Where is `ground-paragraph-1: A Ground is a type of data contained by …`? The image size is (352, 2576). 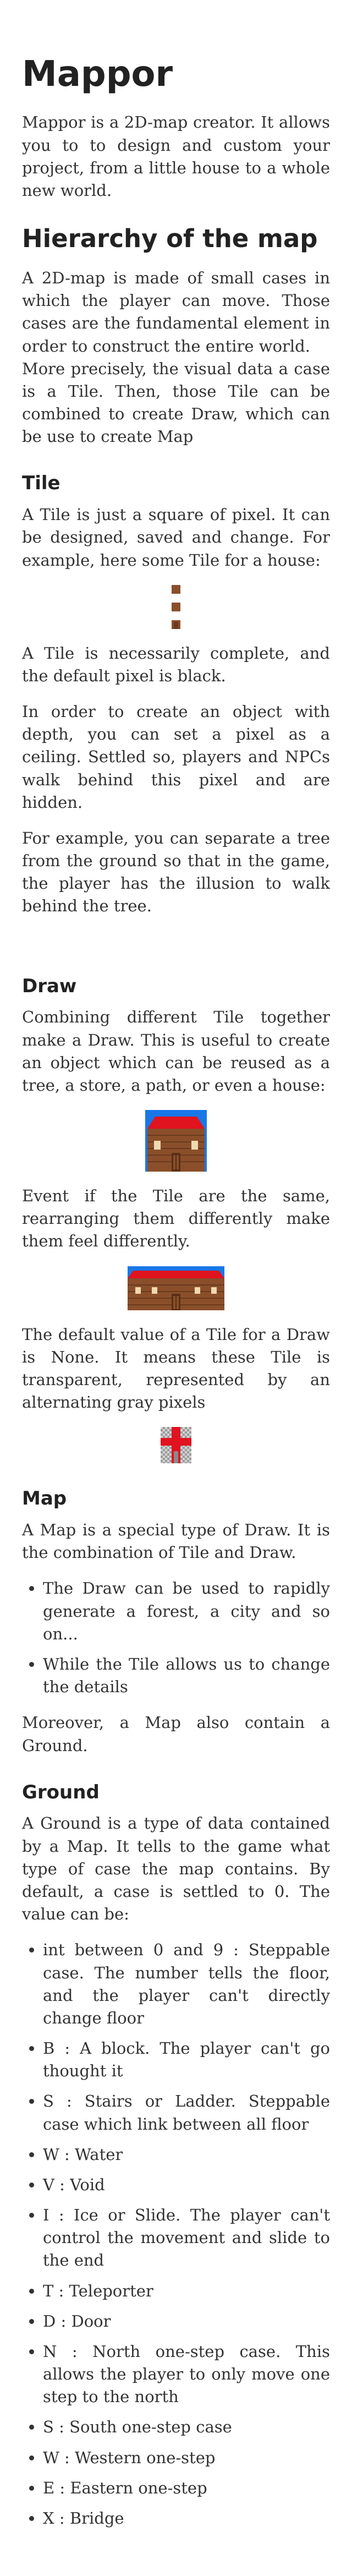
ground-paragraph-1: A Ground is a type of data contained by … is located at coordinates (176, 1869).